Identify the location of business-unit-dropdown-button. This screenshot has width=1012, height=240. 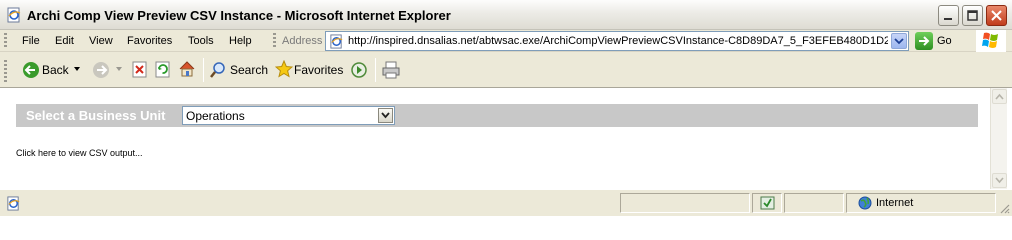
(385, 115).